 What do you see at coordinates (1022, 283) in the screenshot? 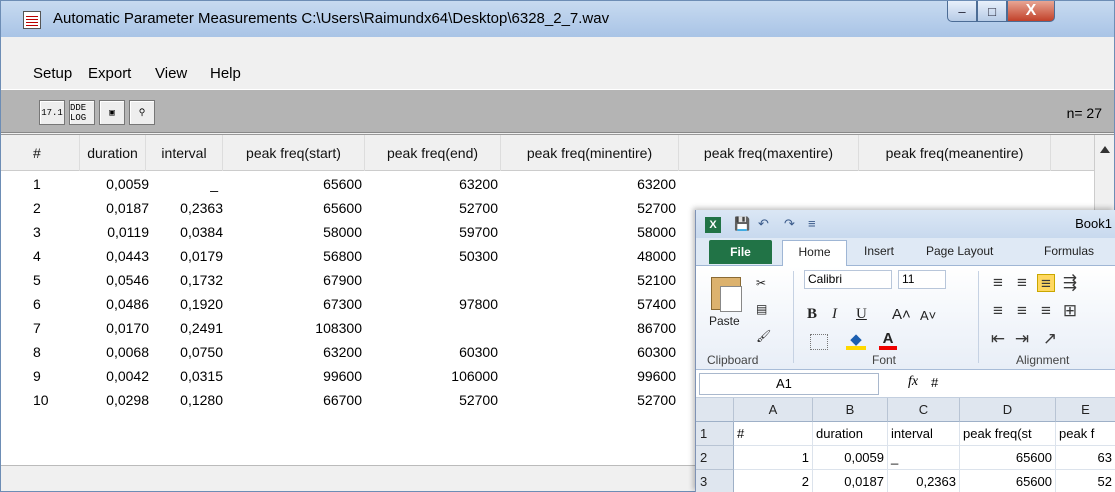
I see `align-middle-icon: ≡` at bounding box center [1022, 283].